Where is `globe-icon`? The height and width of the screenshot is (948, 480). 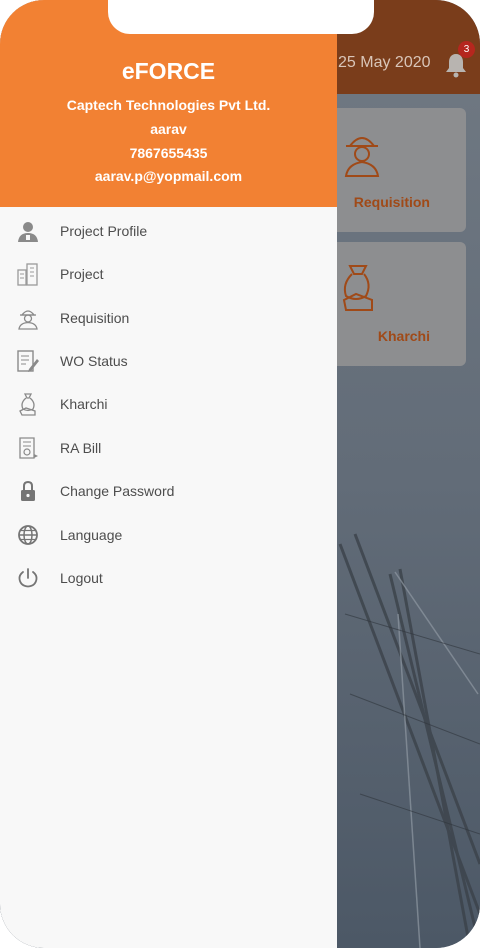 globe-icon is located at coordinates (28, 535).